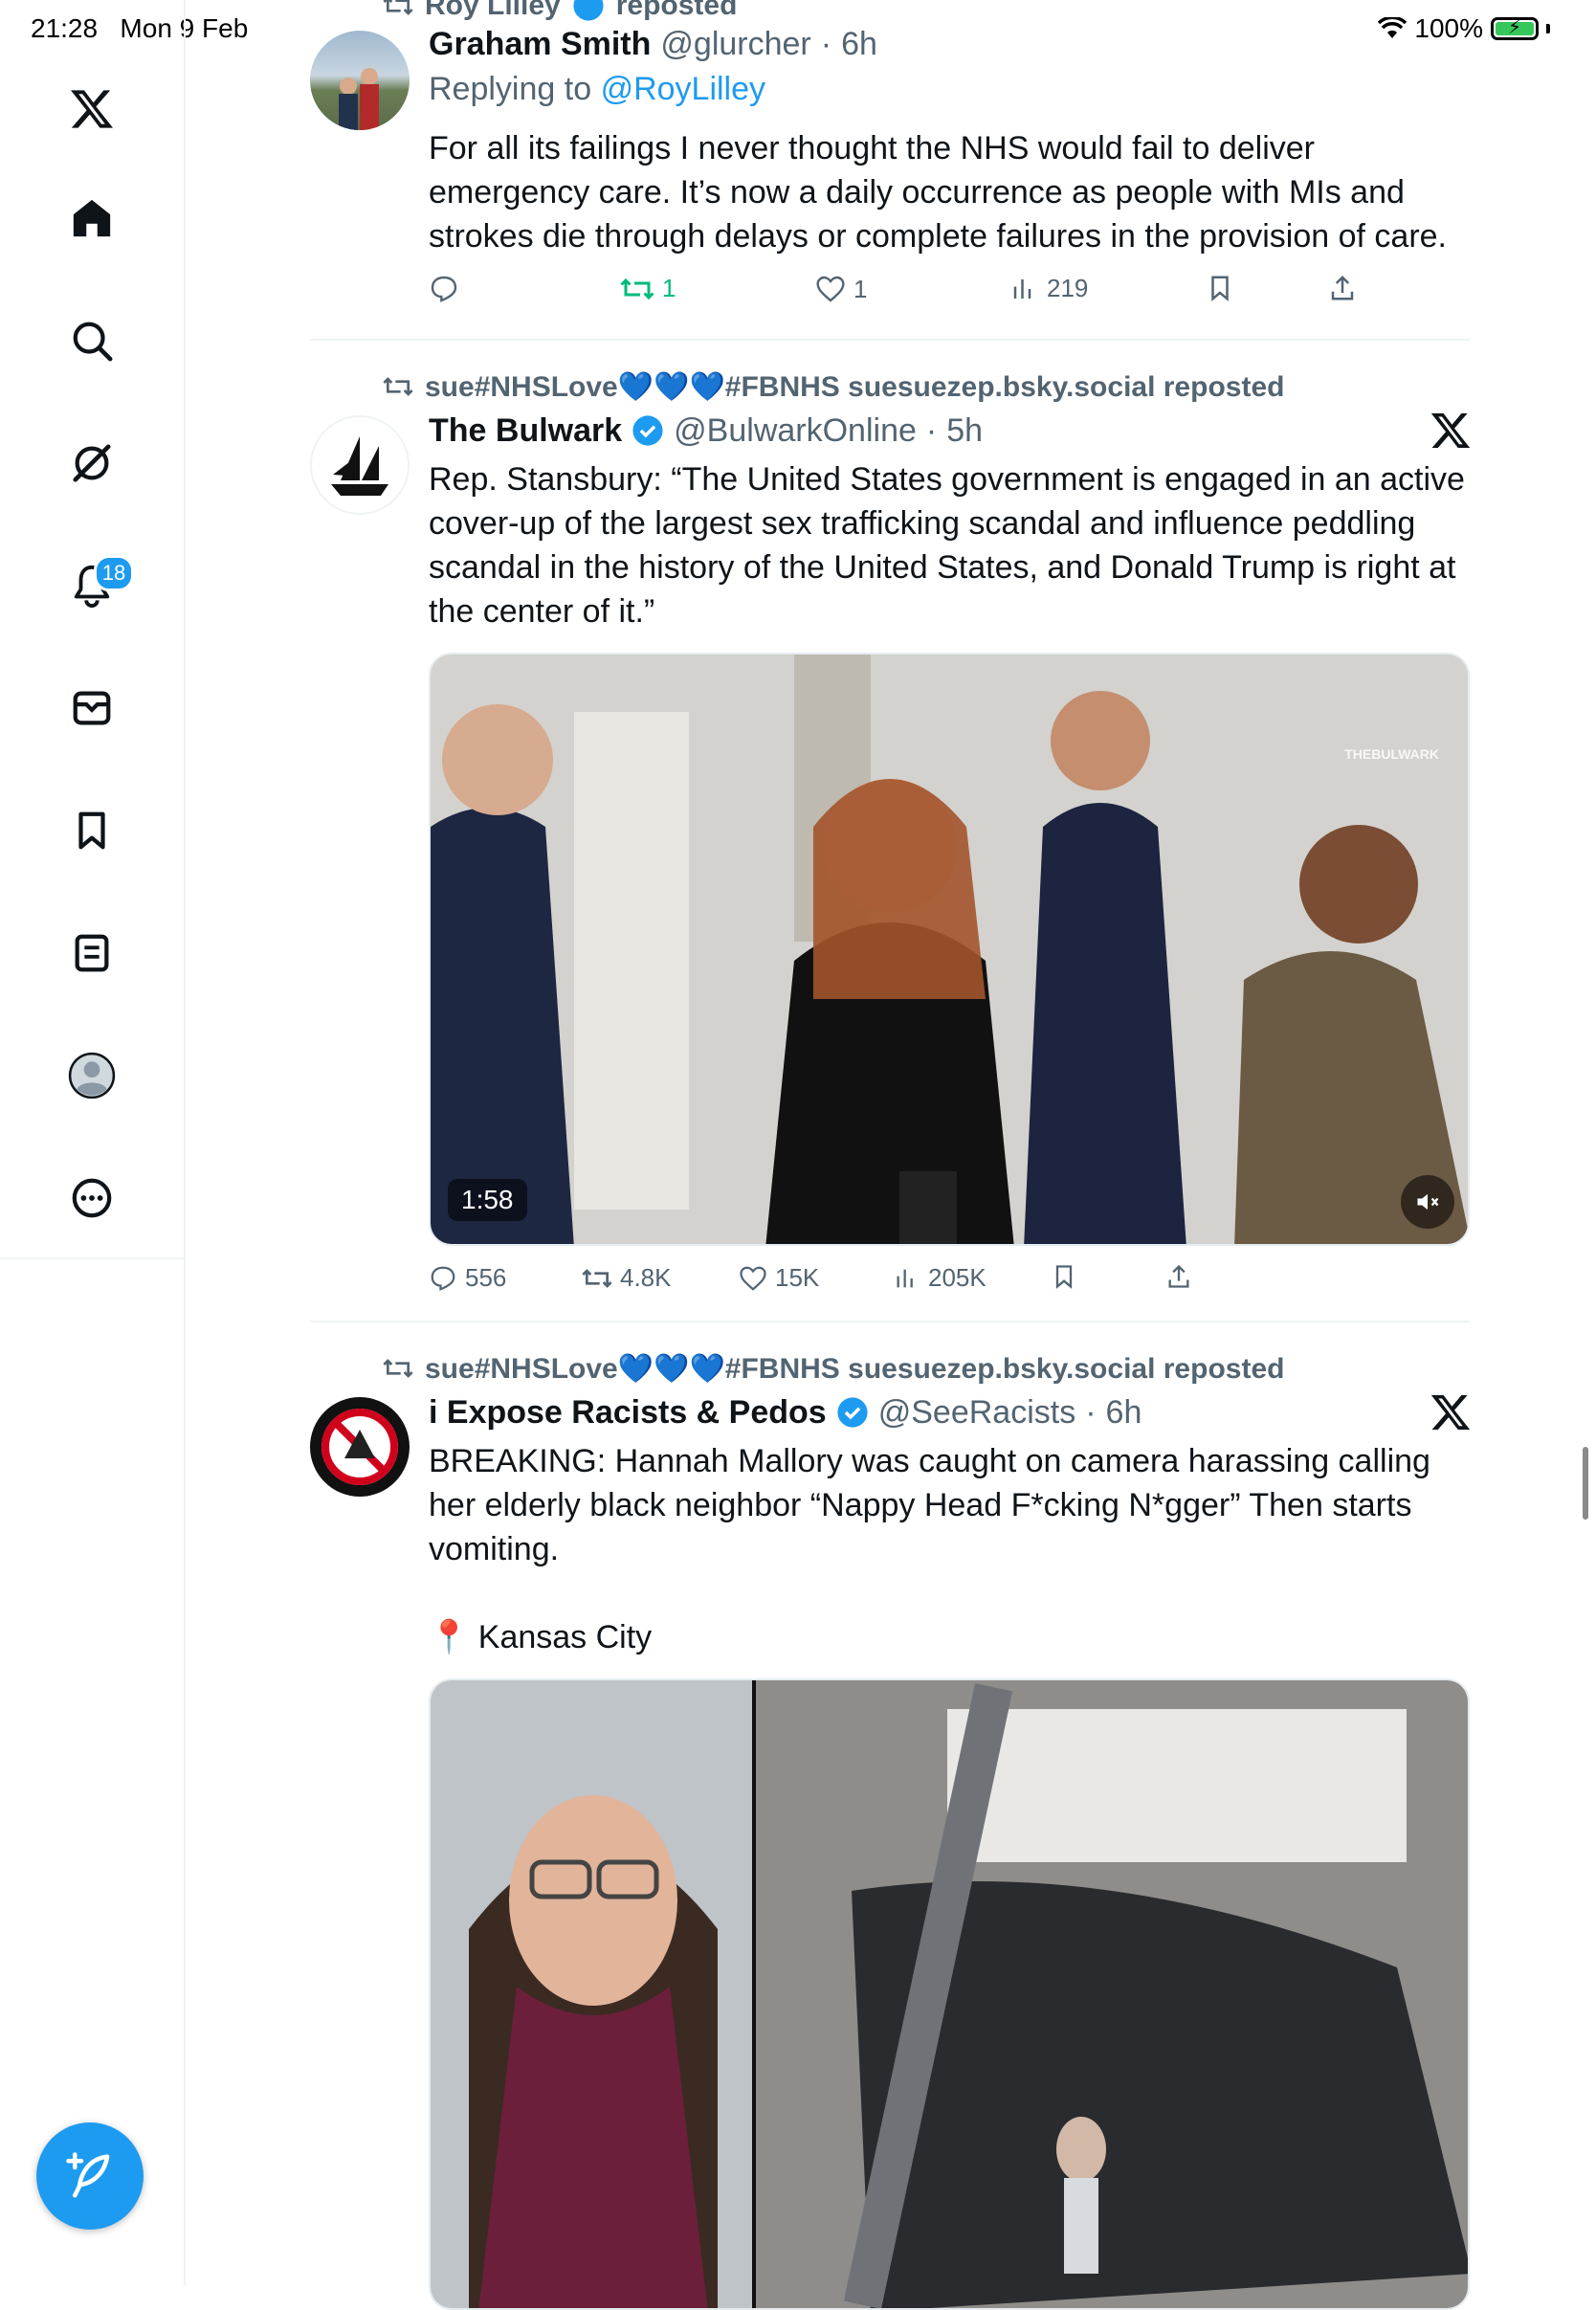 Image resolution: width=1596 pixels, height=2310 pixels. I want to click on author-name: i Expose Racists & Pedos, so click(628, 1413).